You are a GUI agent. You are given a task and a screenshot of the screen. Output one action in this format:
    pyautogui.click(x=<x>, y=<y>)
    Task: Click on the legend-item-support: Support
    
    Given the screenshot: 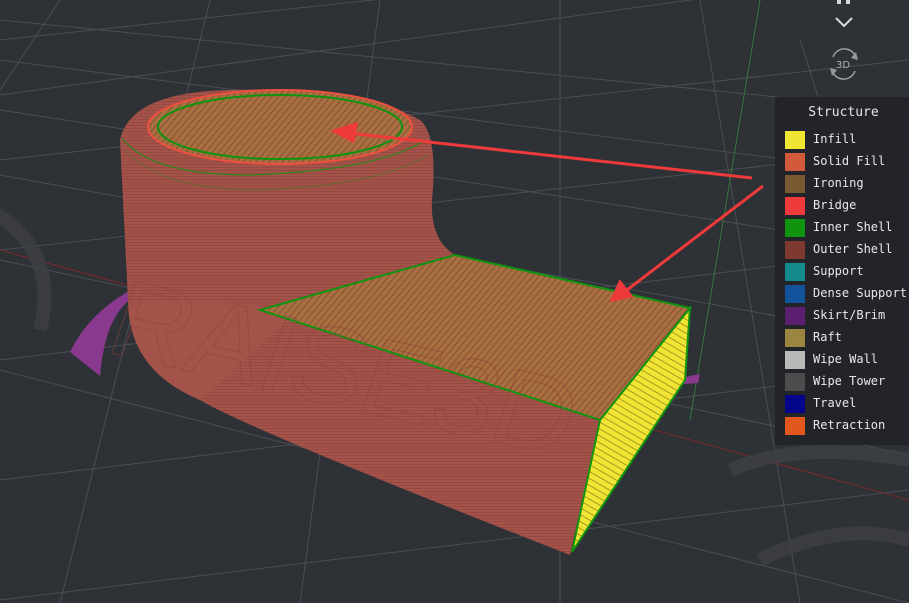 What is the action you would take?
    pyautogui.click(x=846, y=272)
    